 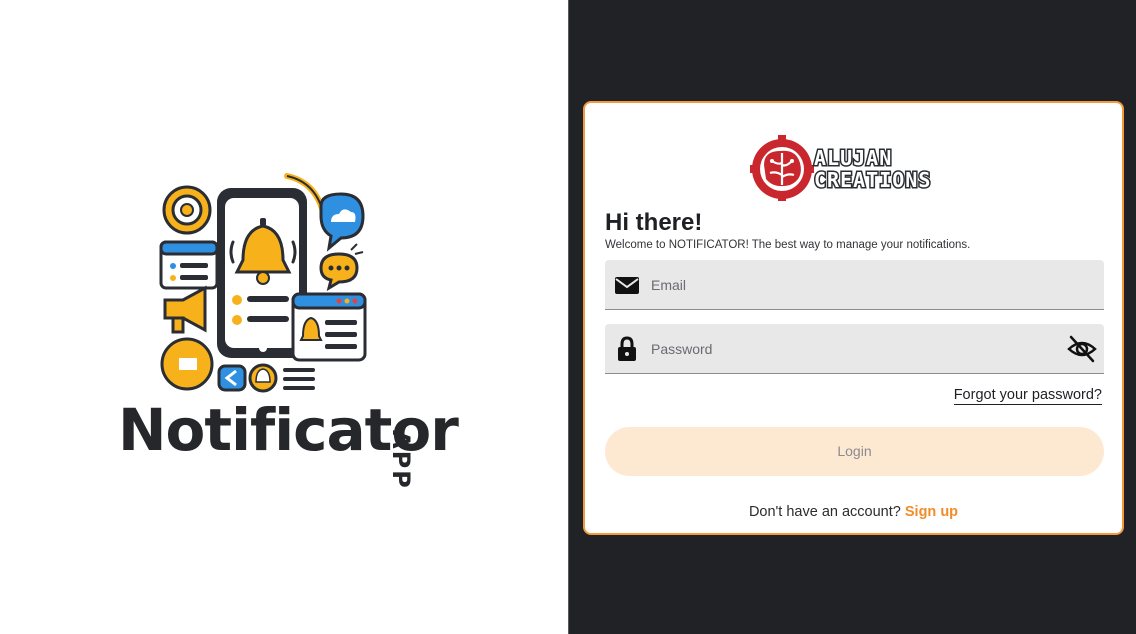 I want to click on alujan-creations-logo: ALUJAN CREATIONS, so click(x=841, y=168).